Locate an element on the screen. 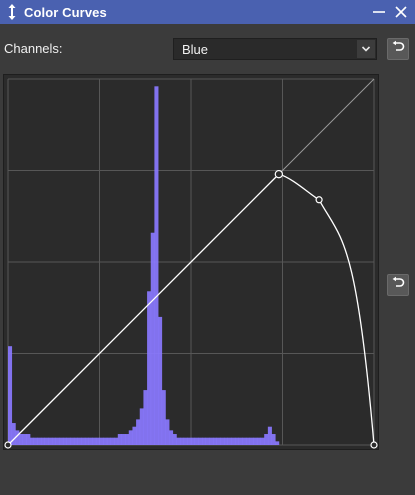  window-title: Color Curves is located at coordinates (65, 12).